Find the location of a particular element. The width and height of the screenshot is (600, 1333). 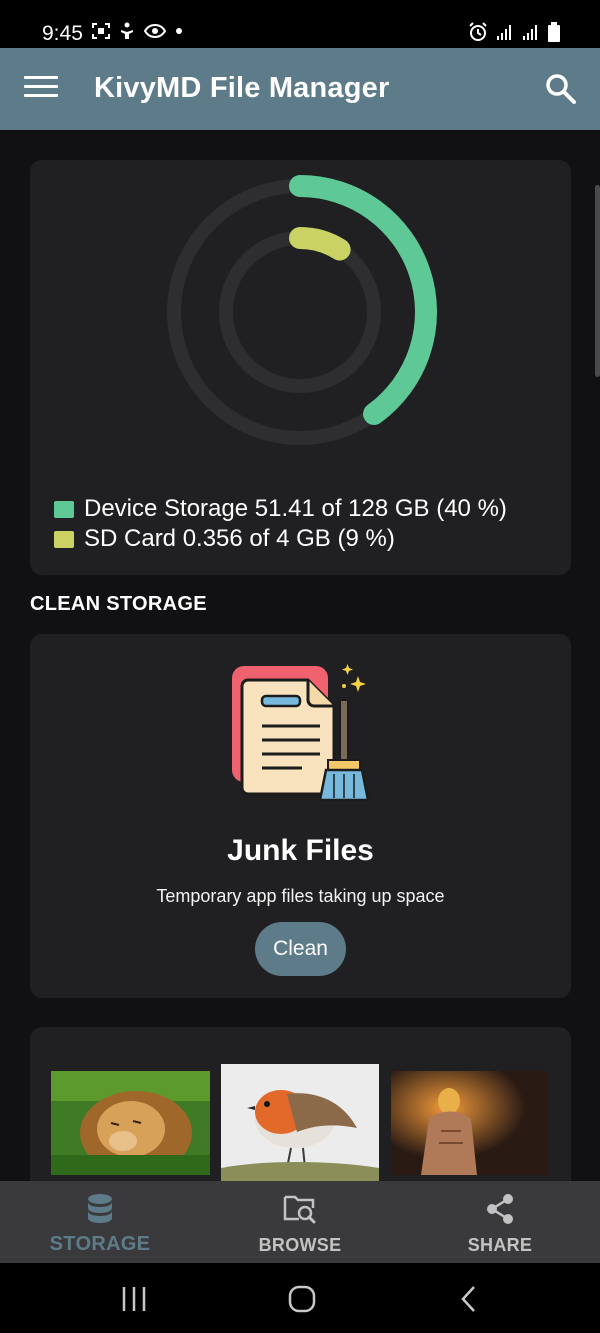

legend-device-storage: Device Storage 51.41 of 128 GB (40 %) is located at coordinates (280, 509).